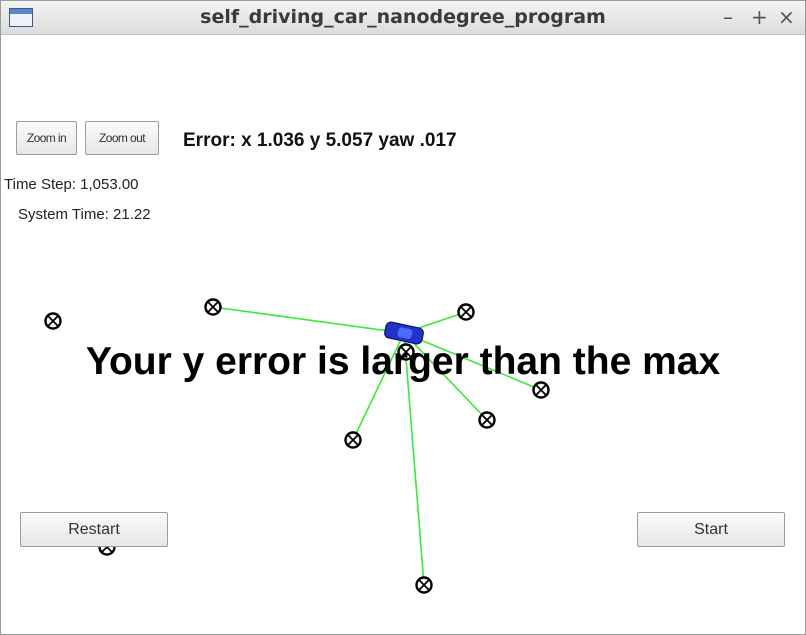  Describe the element at coordinates (320, 140) in the screenshot. I see `error-readout: Error: x 1.036 y 5.057 yaw .017` at that location.